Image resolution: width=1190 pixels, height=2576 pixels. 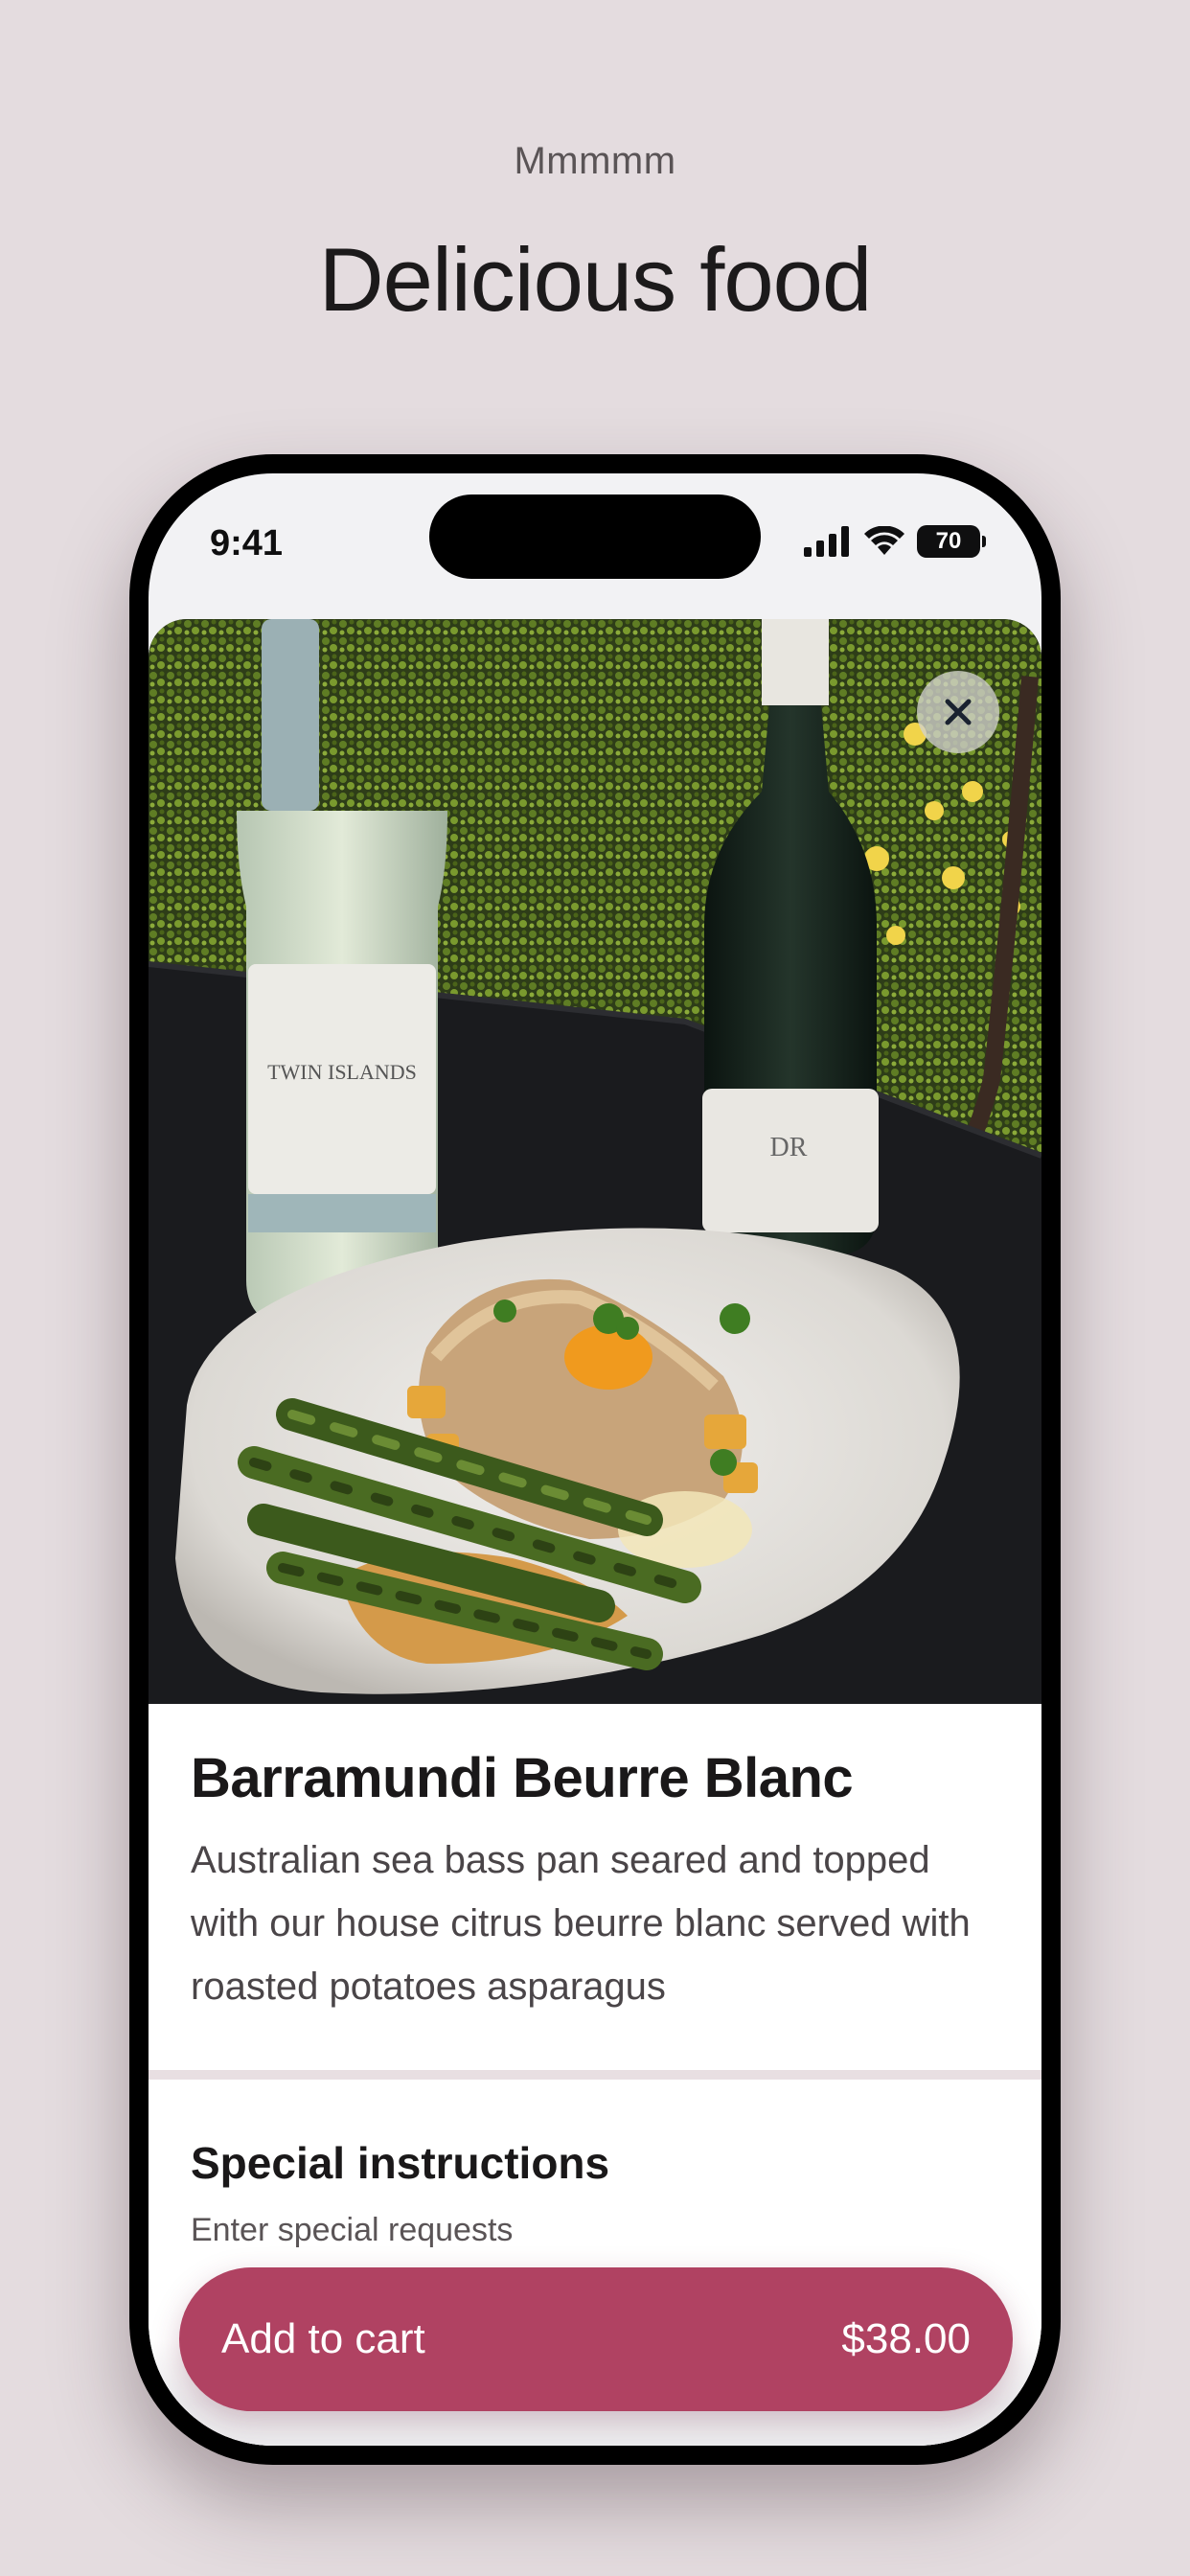 I want to click on close-button, so click(x=958, y=712).